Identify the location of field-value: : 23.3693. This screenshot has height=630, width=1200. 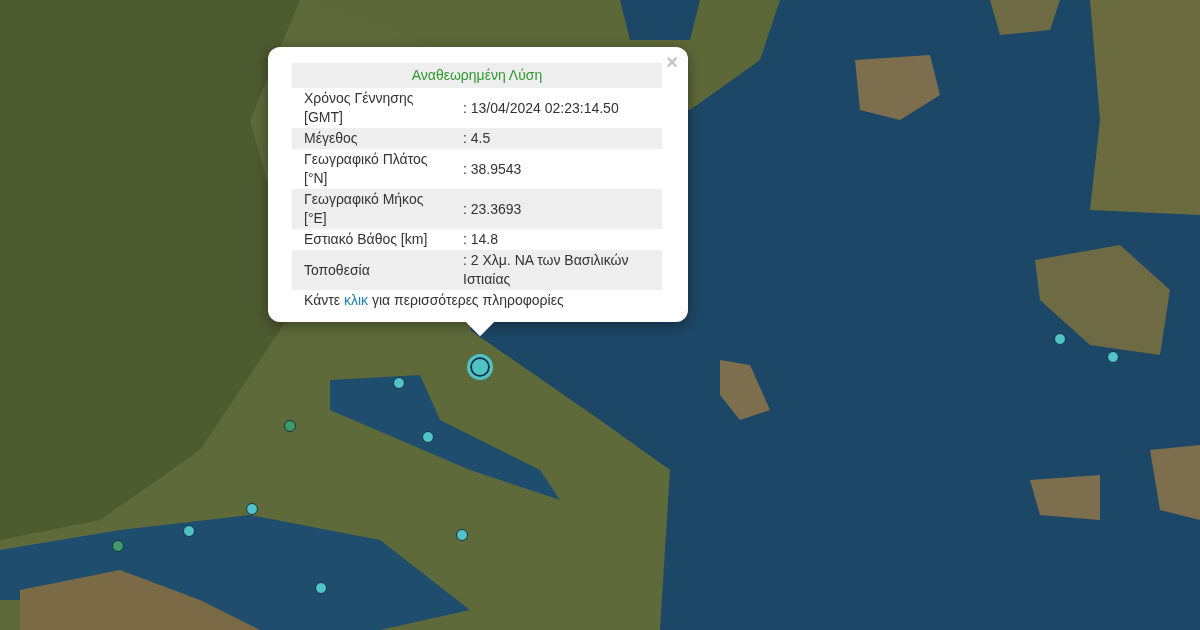
(556, 209).